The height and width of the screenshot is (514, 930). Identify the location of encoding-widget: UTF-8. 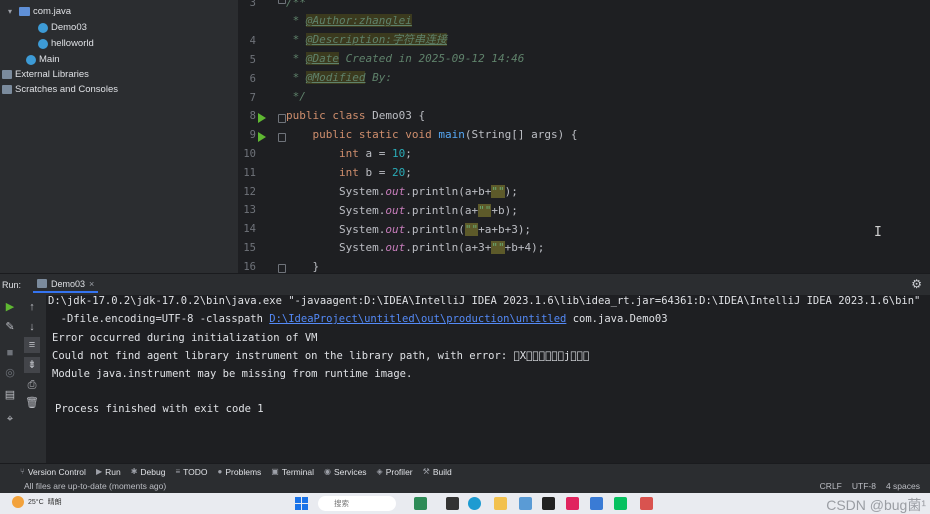
(864, 486).